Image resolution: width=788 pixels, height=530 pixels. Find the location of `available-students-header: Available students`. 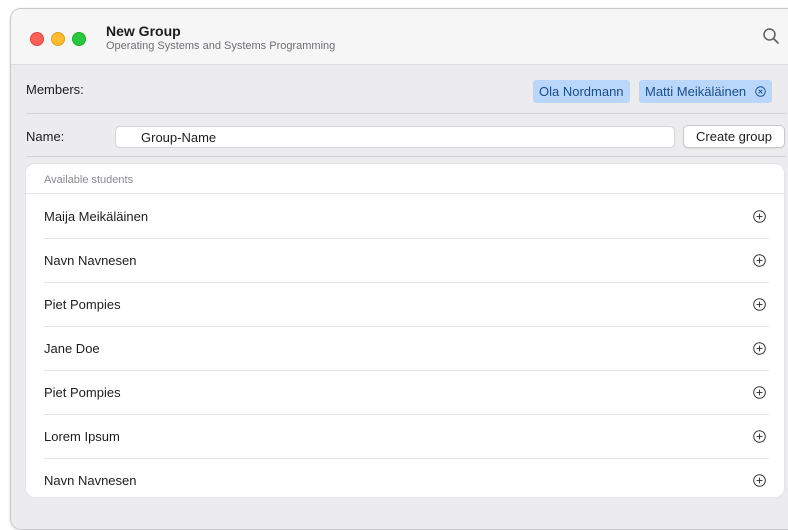

available-students-header: Available students is located at coordinates (89, 180).